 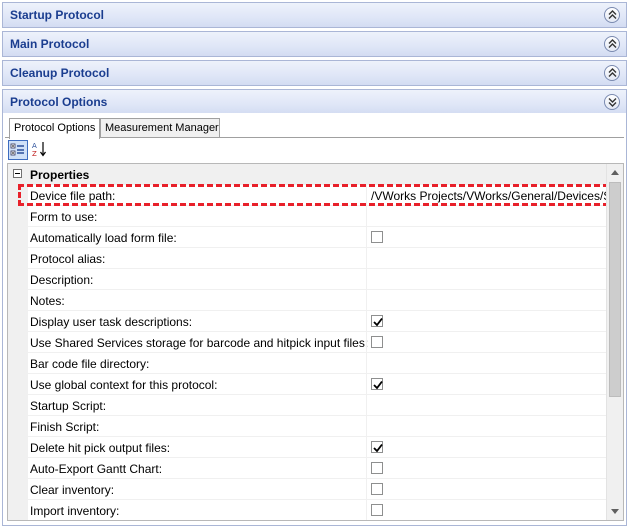 What do you see at coordinates (318, 447) in the screenshot?
I see `property-row: Delete hit pick output files:` at bounding box center [318, 447].